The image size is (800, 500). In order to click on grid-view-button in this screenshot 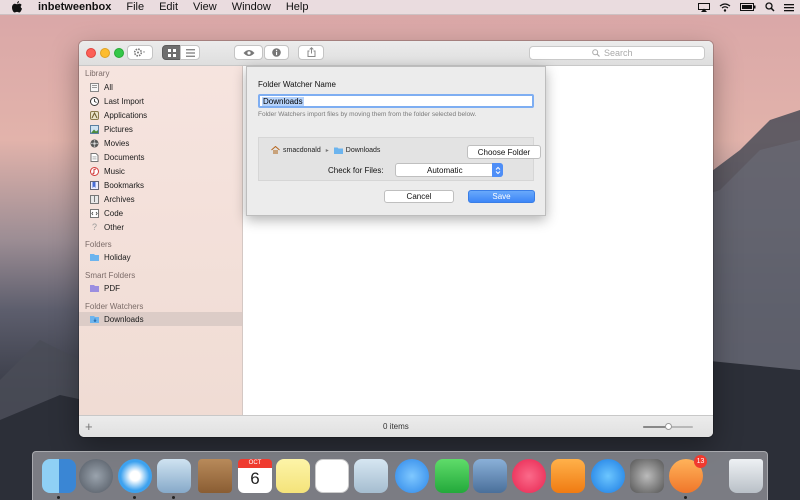, I will do `click(171, 52)`.